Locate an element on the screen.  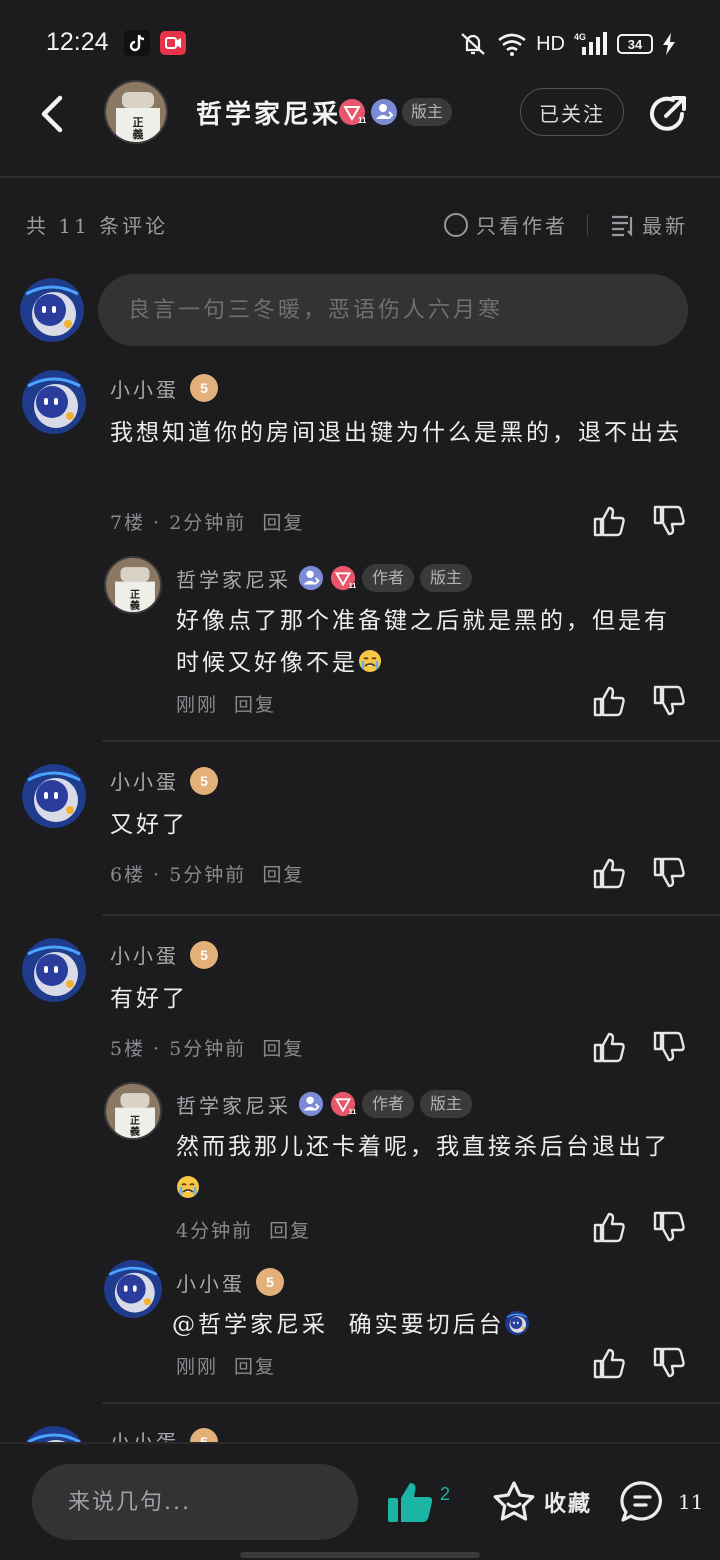
bottom-comment-input is located at coordinates (195, 1502).